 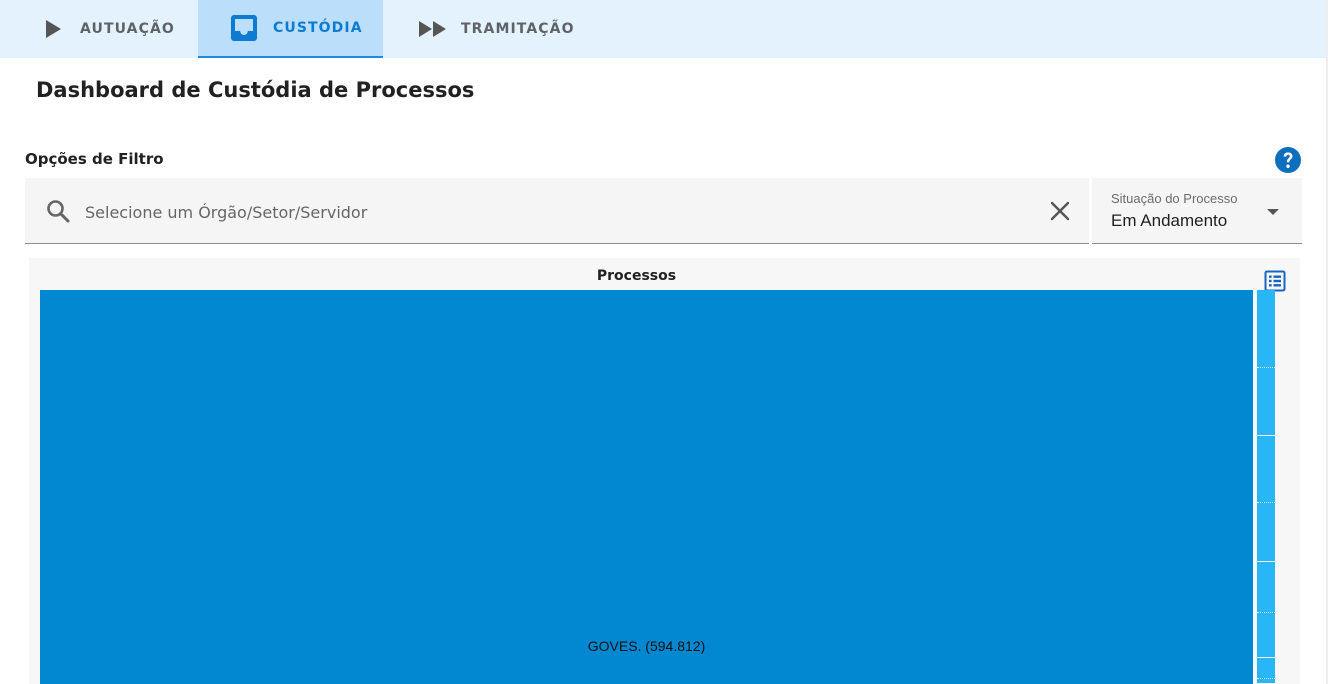 I want to click on tab-tramitacao: TRAMITAÇÃO, so click(x=479, y=29).